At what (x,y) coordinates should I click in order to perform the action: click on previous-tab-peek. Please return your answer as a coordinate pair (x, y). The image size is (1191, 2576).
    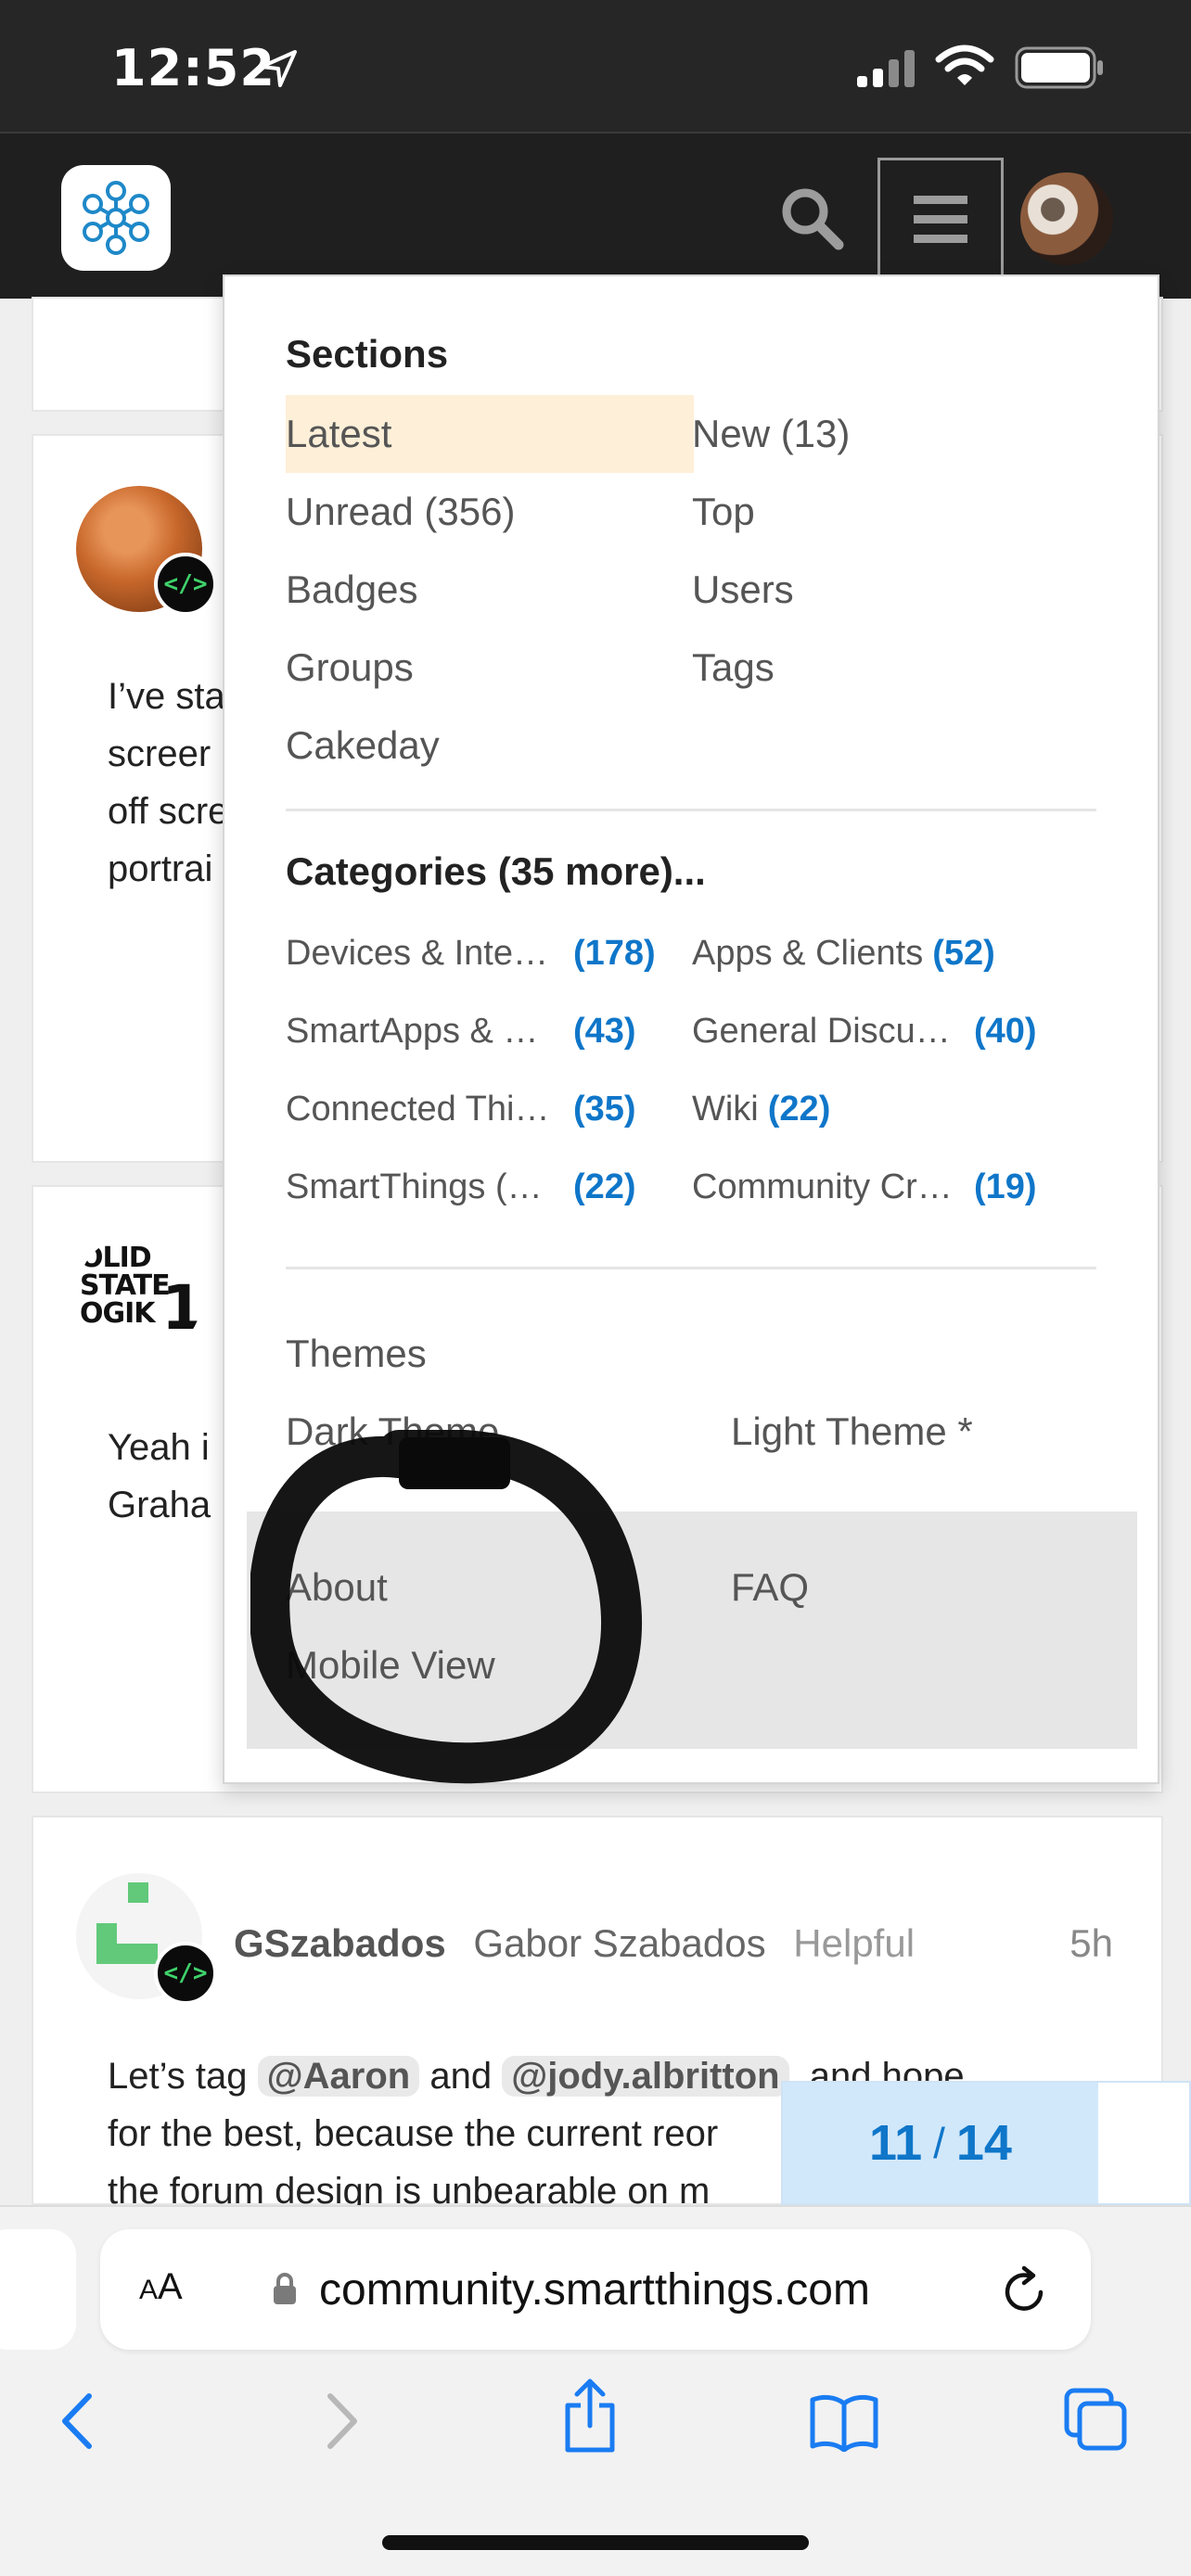
    Looking at the image, I should click on (38, 2289).